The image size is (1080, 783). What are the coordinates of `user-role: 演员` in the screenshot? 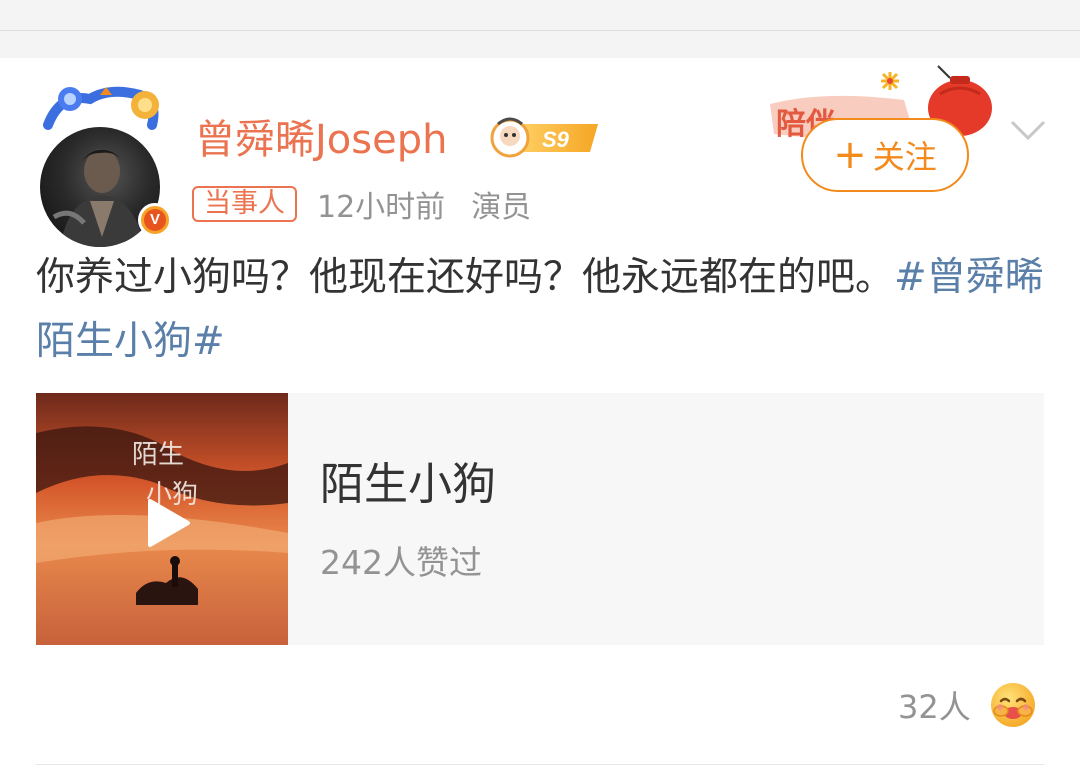 It's located at (501, 207).